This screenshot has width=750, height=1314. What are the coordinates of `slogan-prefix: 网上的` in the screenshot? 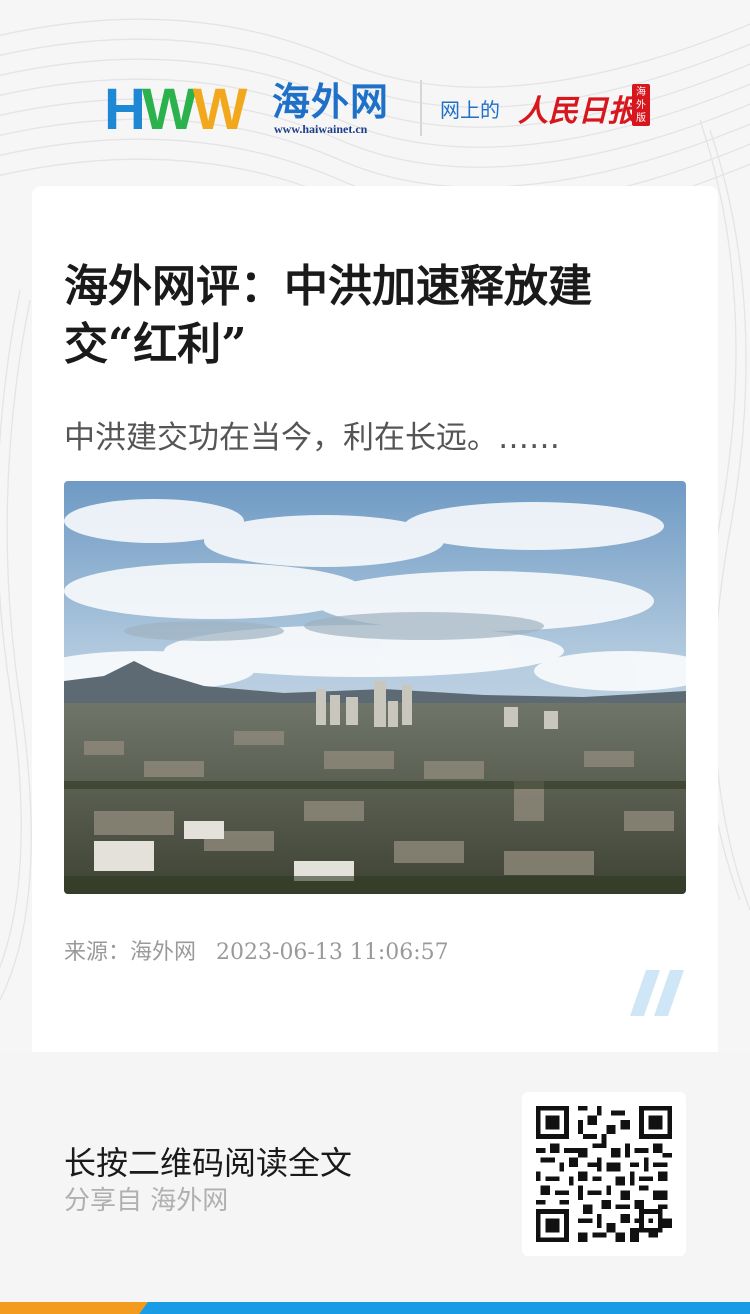 It's located at (470, 110).